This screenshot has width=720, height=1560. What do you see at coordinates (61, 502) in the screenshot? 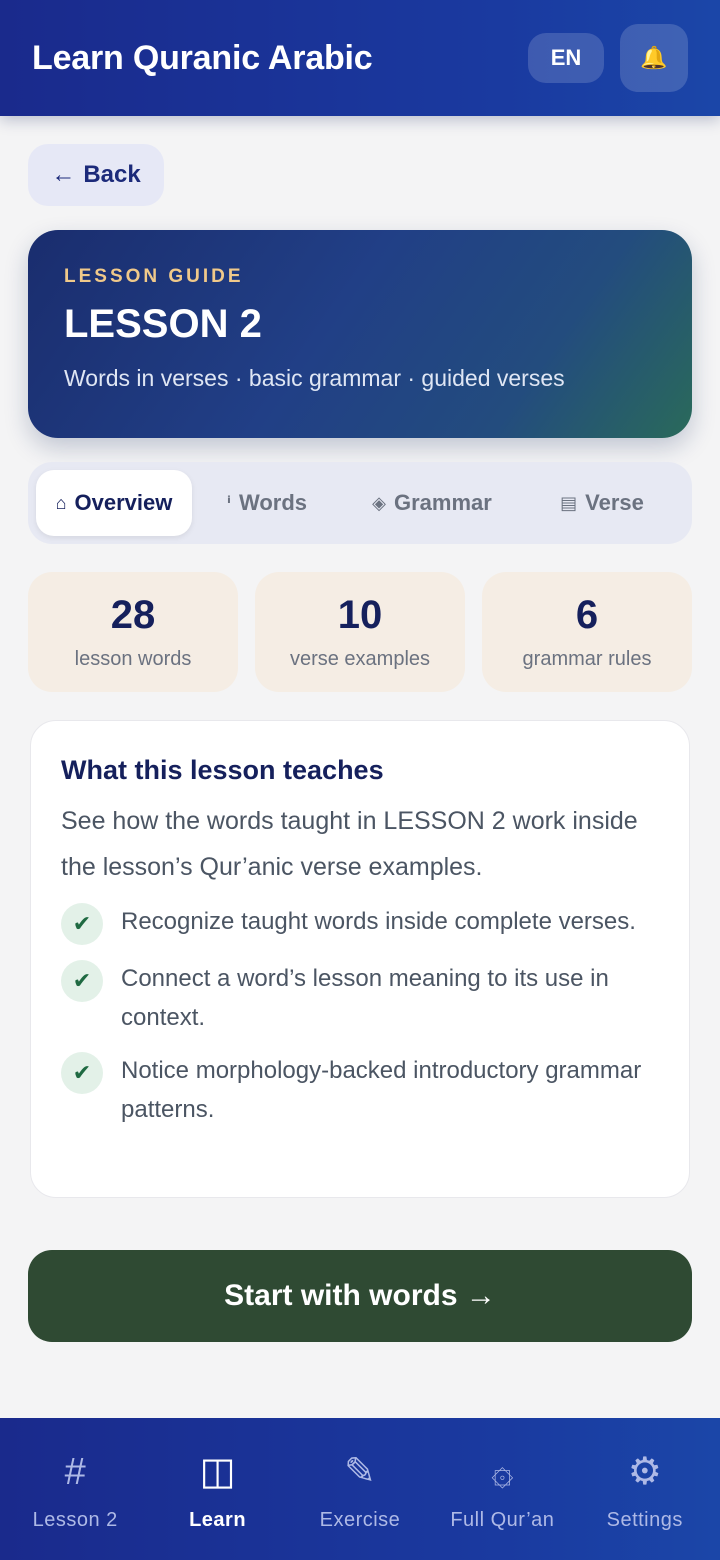
I see `home-icon: ⌂` at bounding box center [61, 502].